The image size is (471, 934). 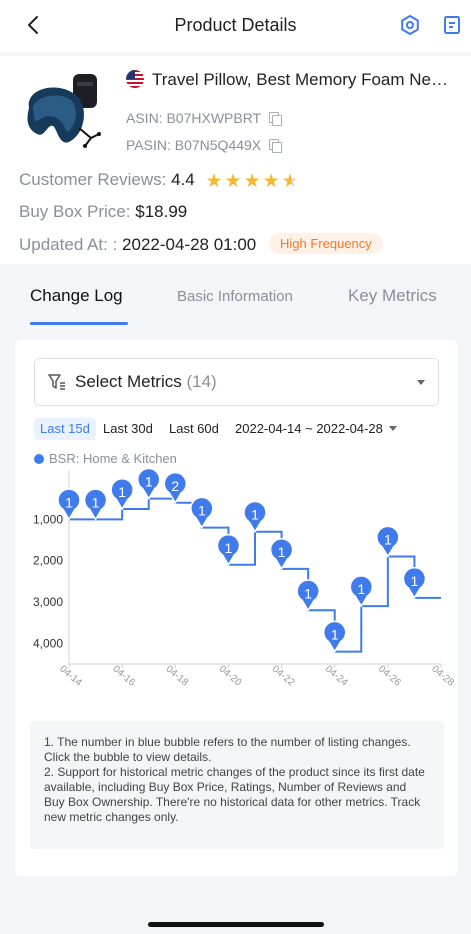 I want to click on x-tick-label: 04-20, so click(x=230, y=676).